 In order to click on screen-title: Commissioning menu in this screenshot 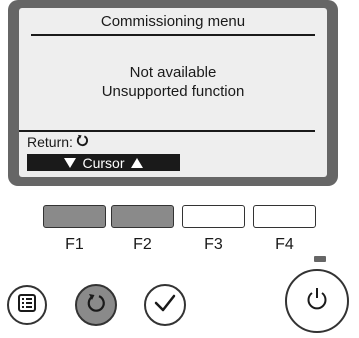, I will do `click(173, 21)`.